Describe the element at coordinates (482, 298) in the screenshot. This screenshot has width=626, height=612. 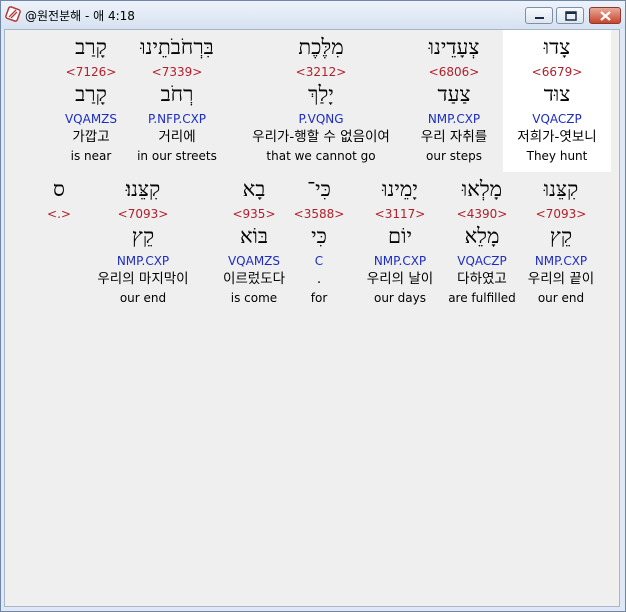
I see `english-gloss: are fulfilled` at that location.